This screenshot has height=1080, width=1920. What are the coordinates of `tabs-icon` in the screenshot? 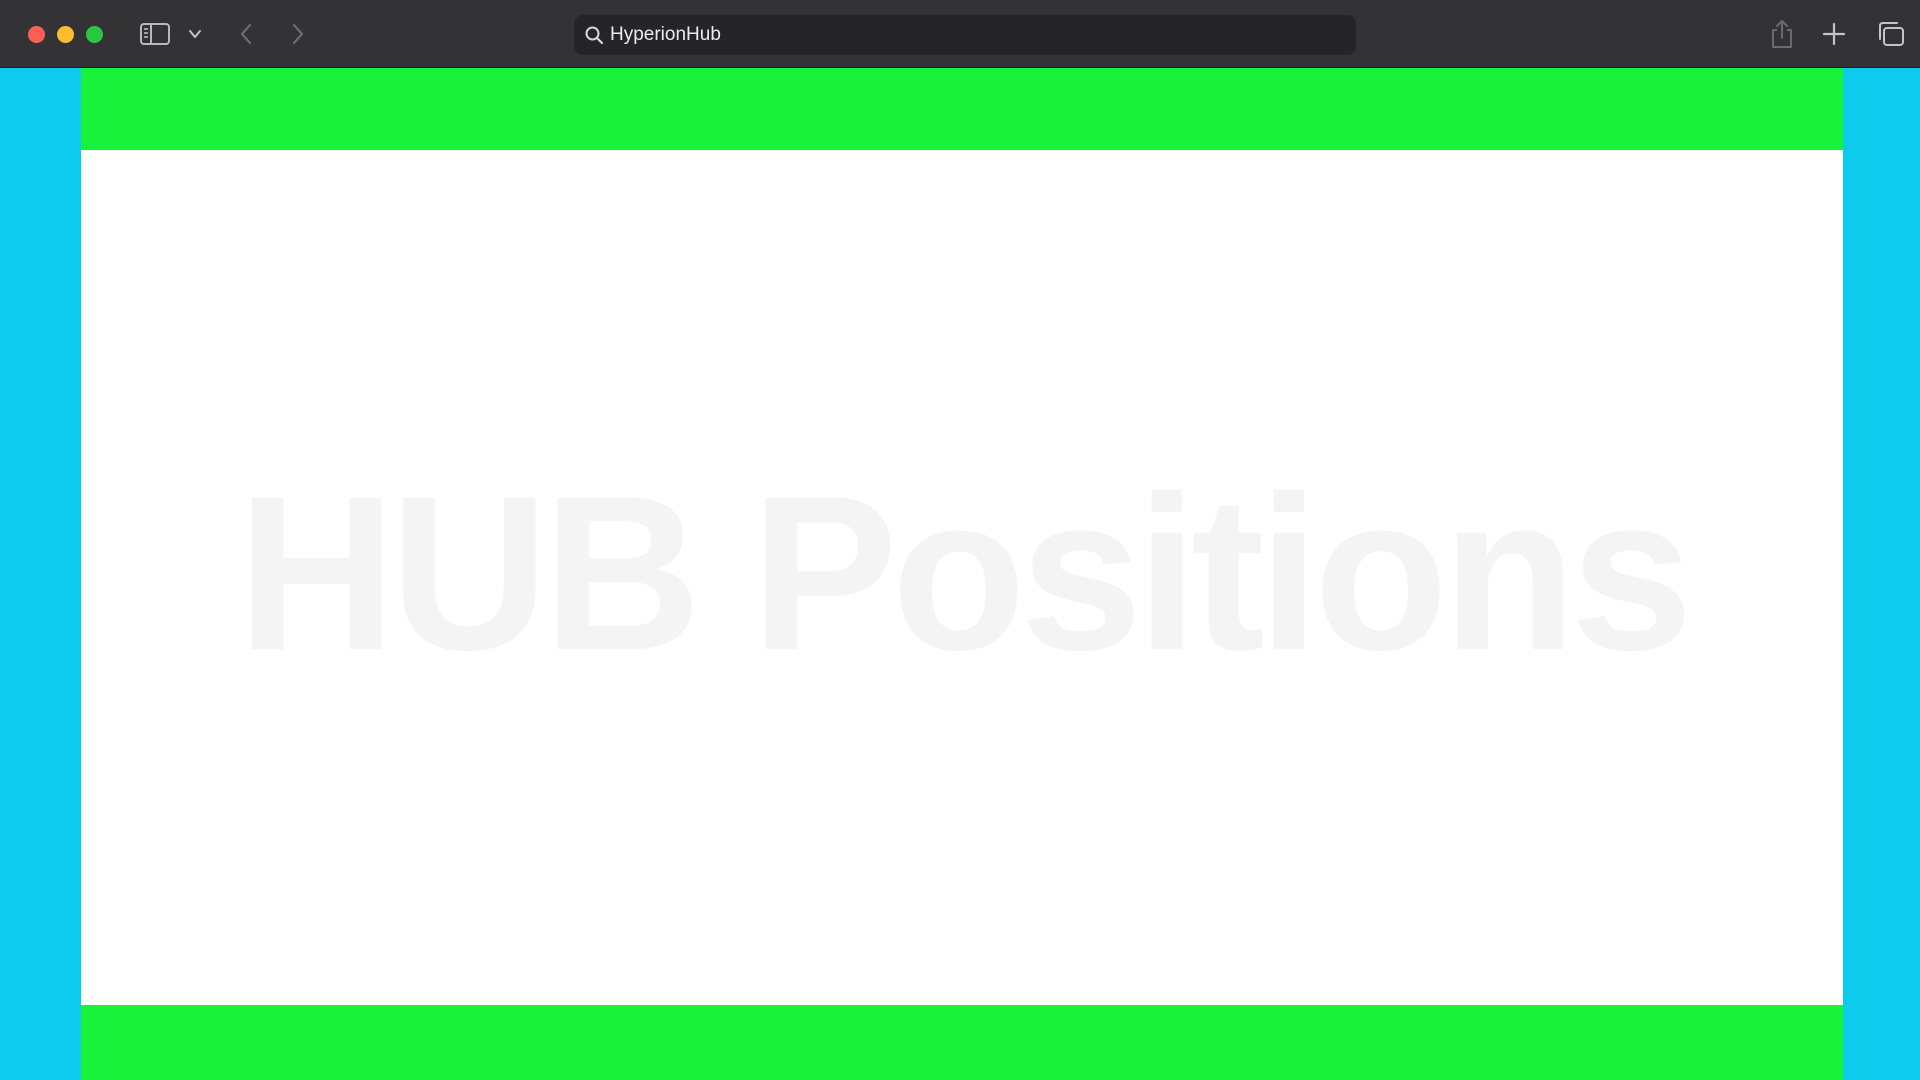 It's located at (1891, 34).